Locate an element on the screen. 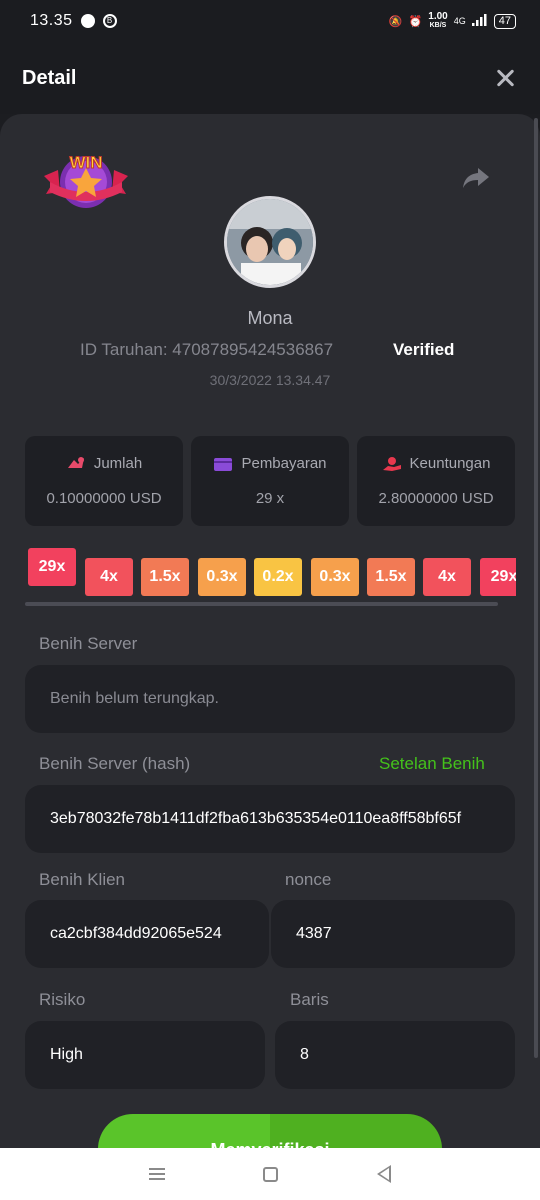  scrollbar is located at coordinates (536, 588).